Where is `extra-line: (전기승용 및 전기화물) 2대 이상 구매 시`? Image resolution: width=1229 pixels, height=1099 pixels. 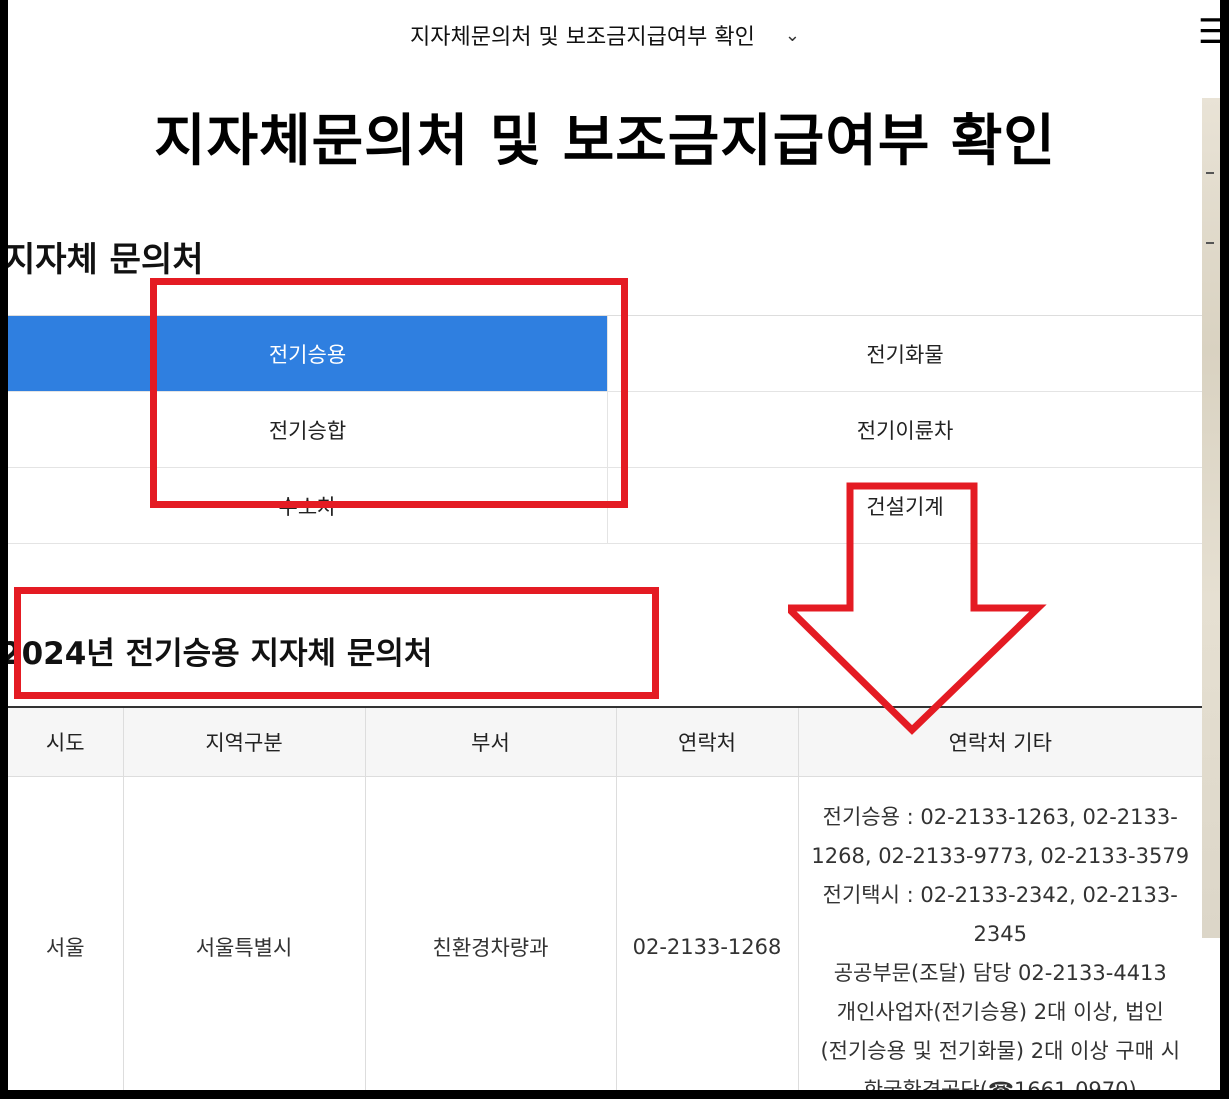
extra-line: (전기승용 및 전기화물) 2대 이상 구매 시 is located at coordinates (1000, 1050).